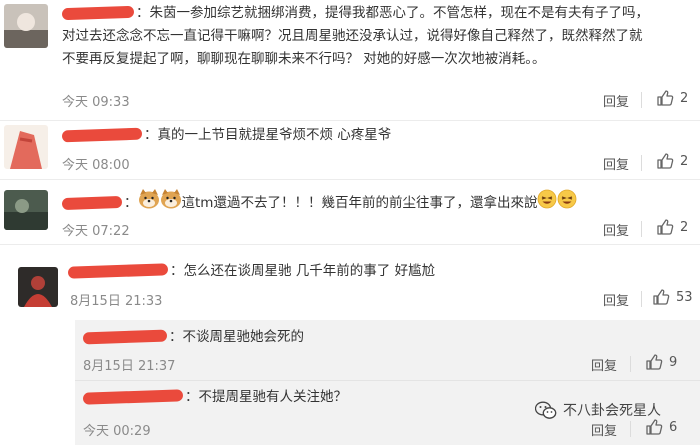  What do you see at coordinates (546, 410) in the screenshot?
I see `wechat-icon` at bounding box center [546, 410].